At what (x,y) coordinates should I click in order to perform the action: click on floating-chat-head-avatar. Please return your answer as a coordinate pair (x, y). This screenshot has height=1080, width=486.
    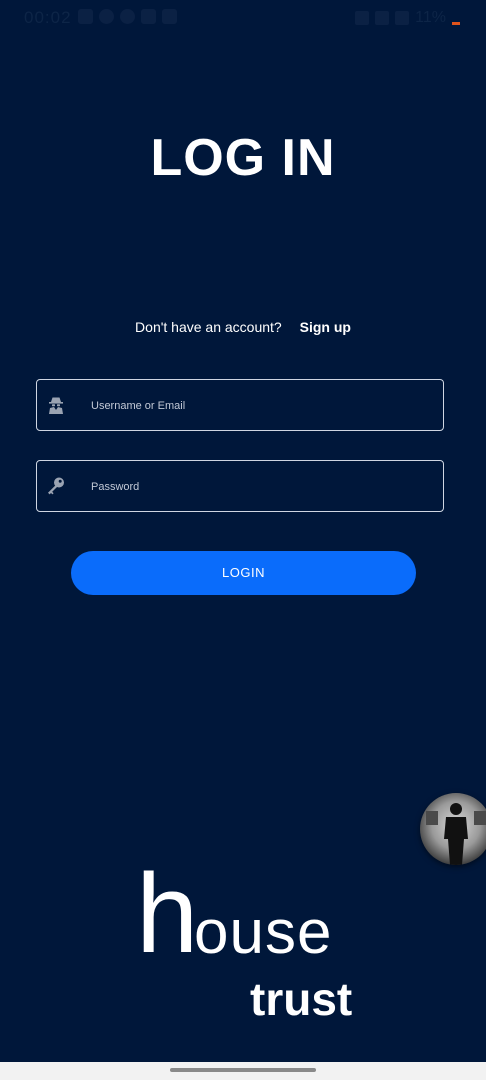
    Looking at the image, I should click on (453, 829).